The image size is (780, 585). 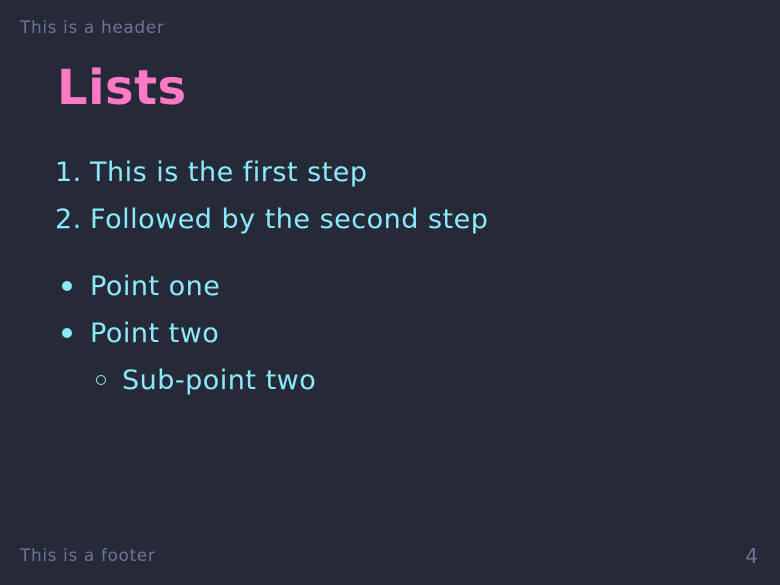 What do you see at coordinates (101, 379) in the screenshot?
I see `hollow-bullet-icon` at bounding box center [101, 379].